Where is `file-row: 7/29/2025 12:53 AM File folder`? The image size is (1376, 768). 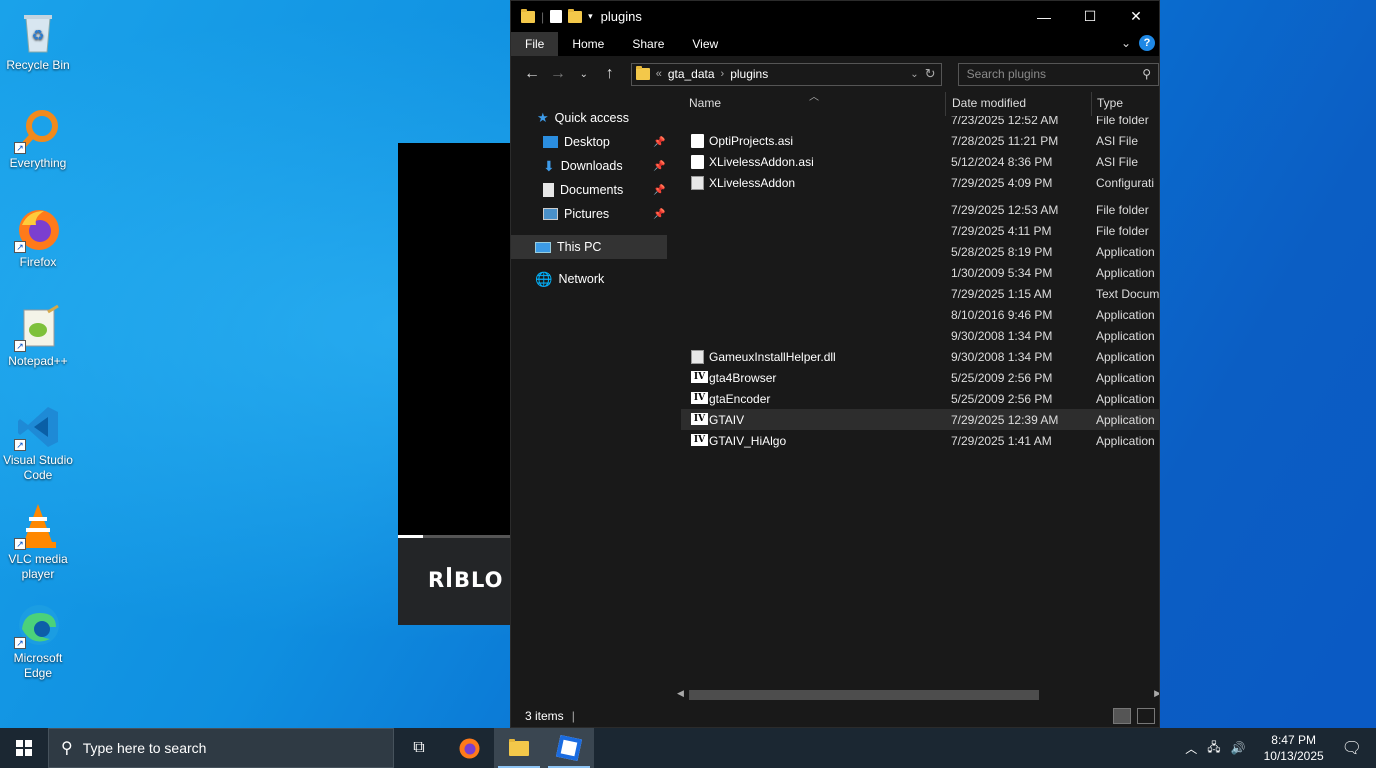
file-row: 7/29/2025 12:53 AM File folder is located at coordinates (920, 209).